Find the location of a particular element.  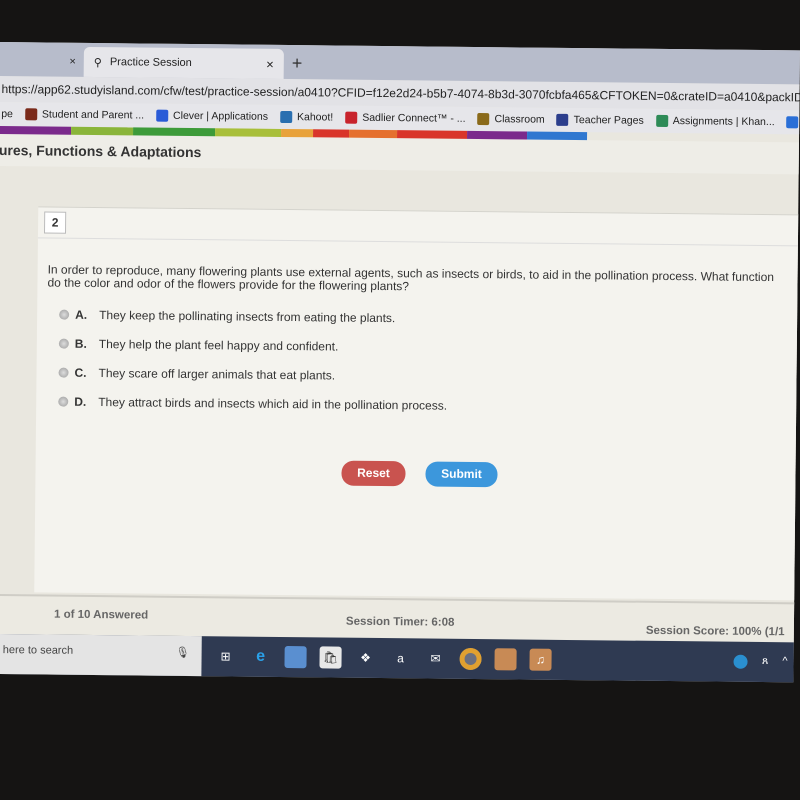

chrome-icon is located at coordinates (470, 659).